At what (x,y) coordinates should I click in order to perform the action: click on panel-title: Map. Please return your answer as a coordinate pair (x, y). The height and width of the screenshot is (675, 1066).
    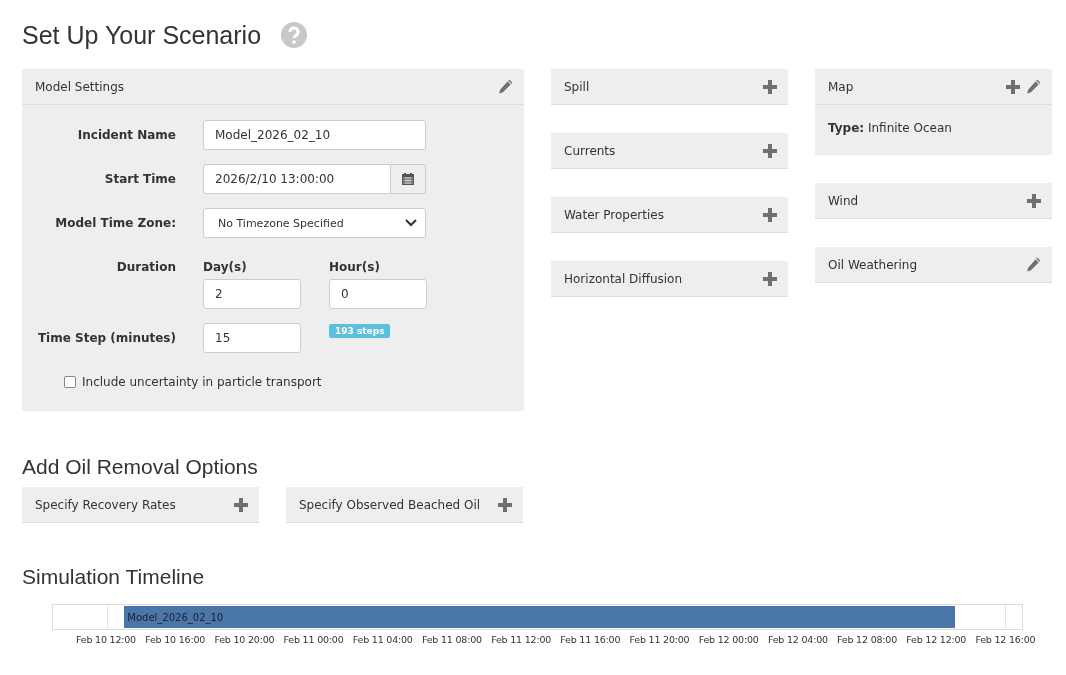
    Looking at the image, I should click on (841, 86).